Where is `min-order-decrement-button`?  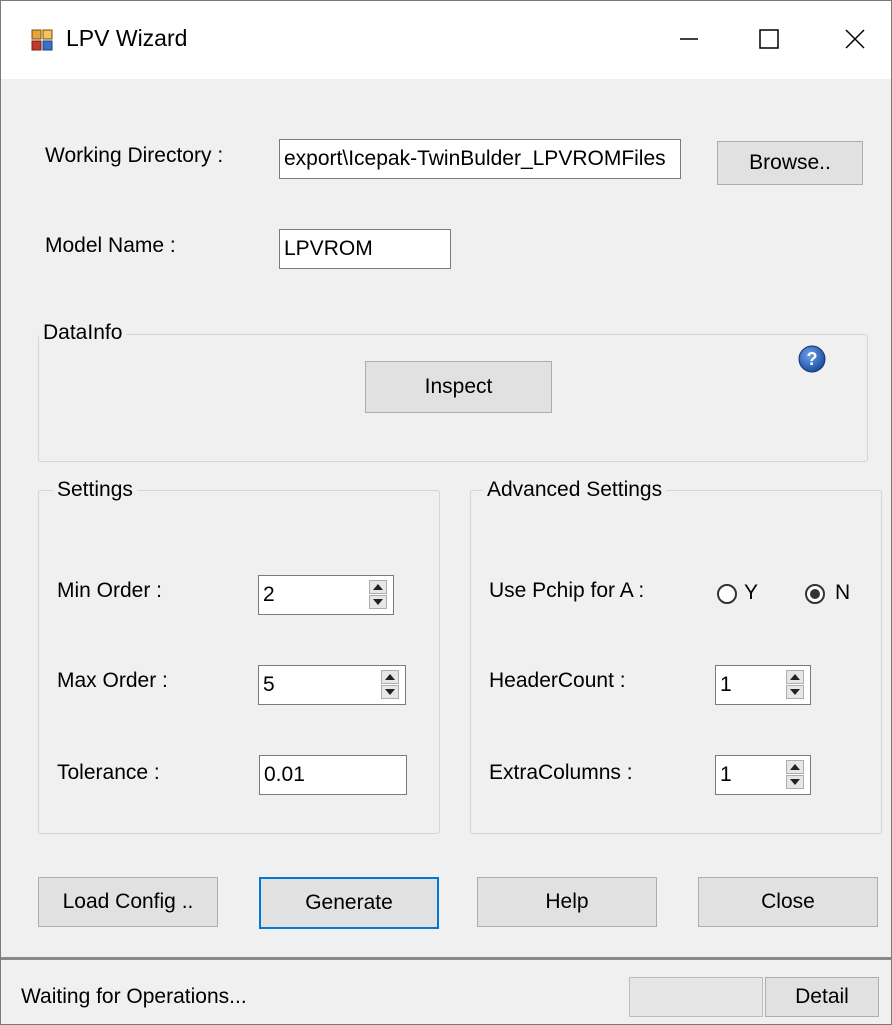 min-order-decrement-button is located at coordinates (378, 602).